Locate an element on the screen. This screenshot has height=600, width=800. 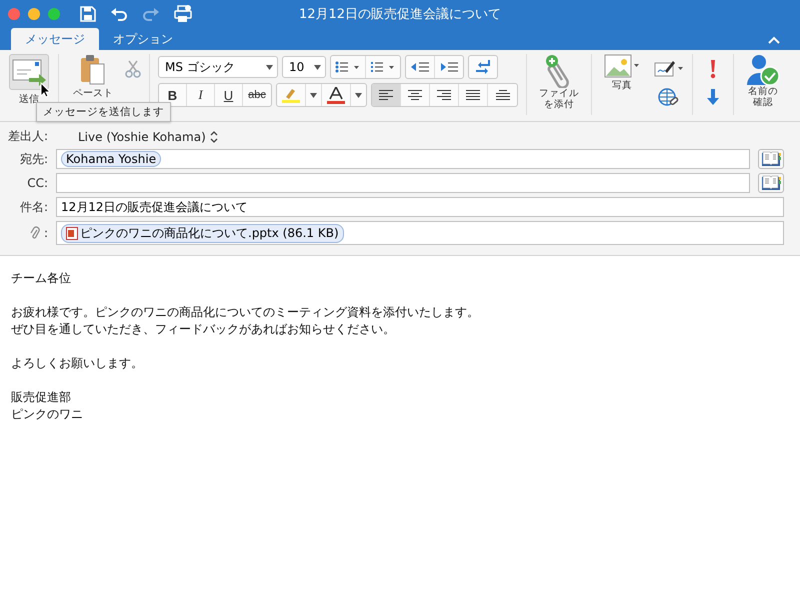
picture-button: 写真 is located at coordinates (622, 87).